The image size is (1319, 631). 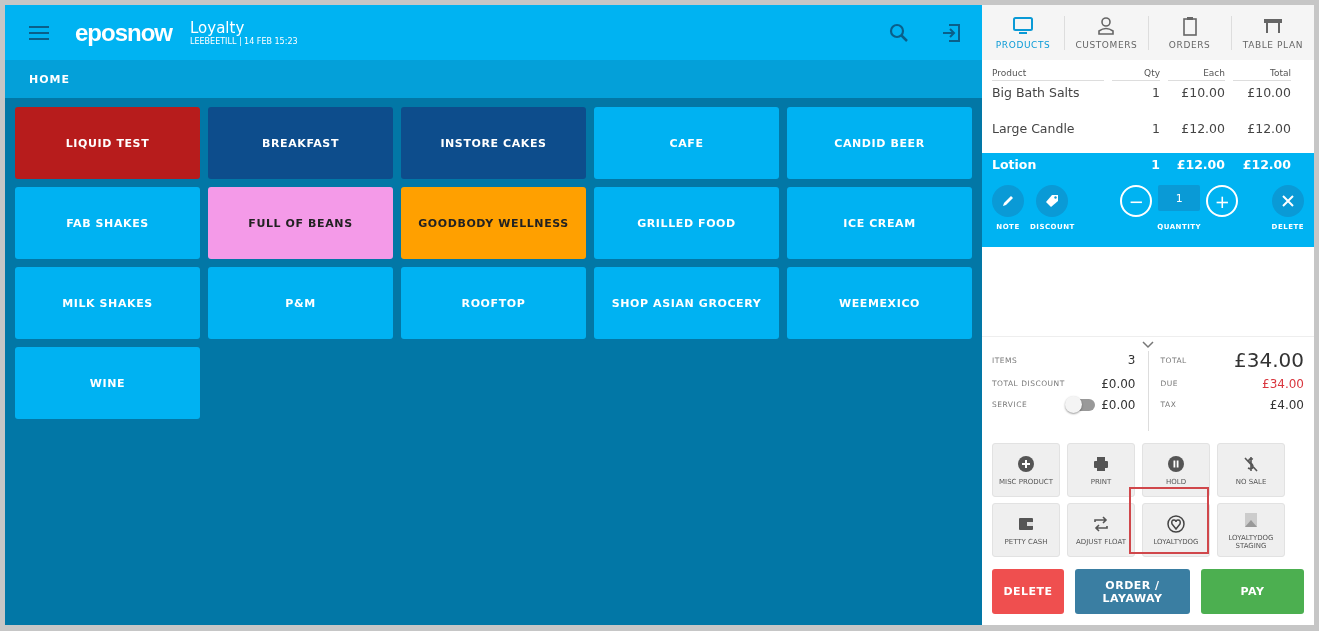 I want to click on product-name: Large Candle, so click(x=1034, y=129).